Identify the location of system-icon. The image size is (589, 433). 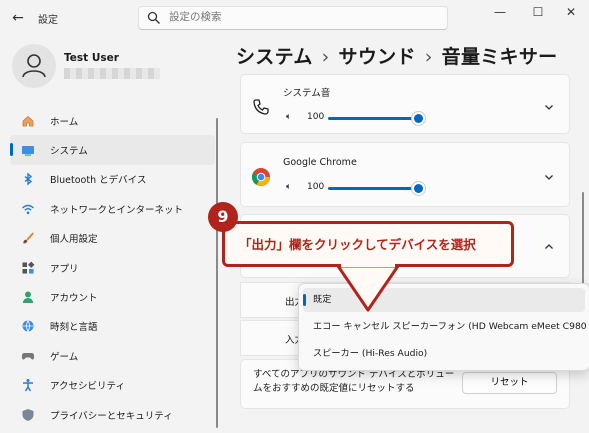
(28, 150).